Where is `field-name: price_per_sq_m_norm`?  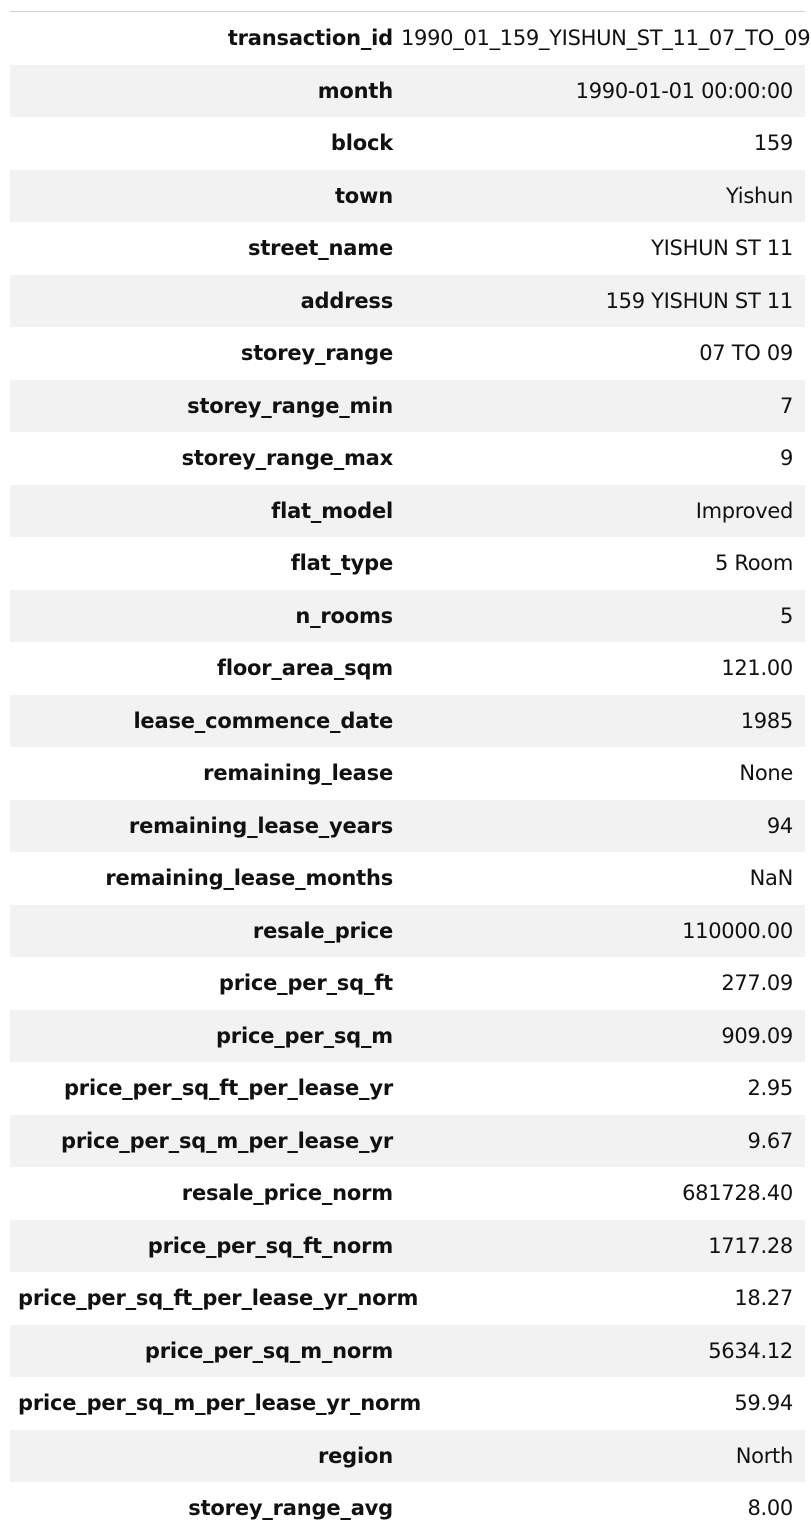
field-name: price_per_sq_m_norm is located at coordinates (268, 1350).